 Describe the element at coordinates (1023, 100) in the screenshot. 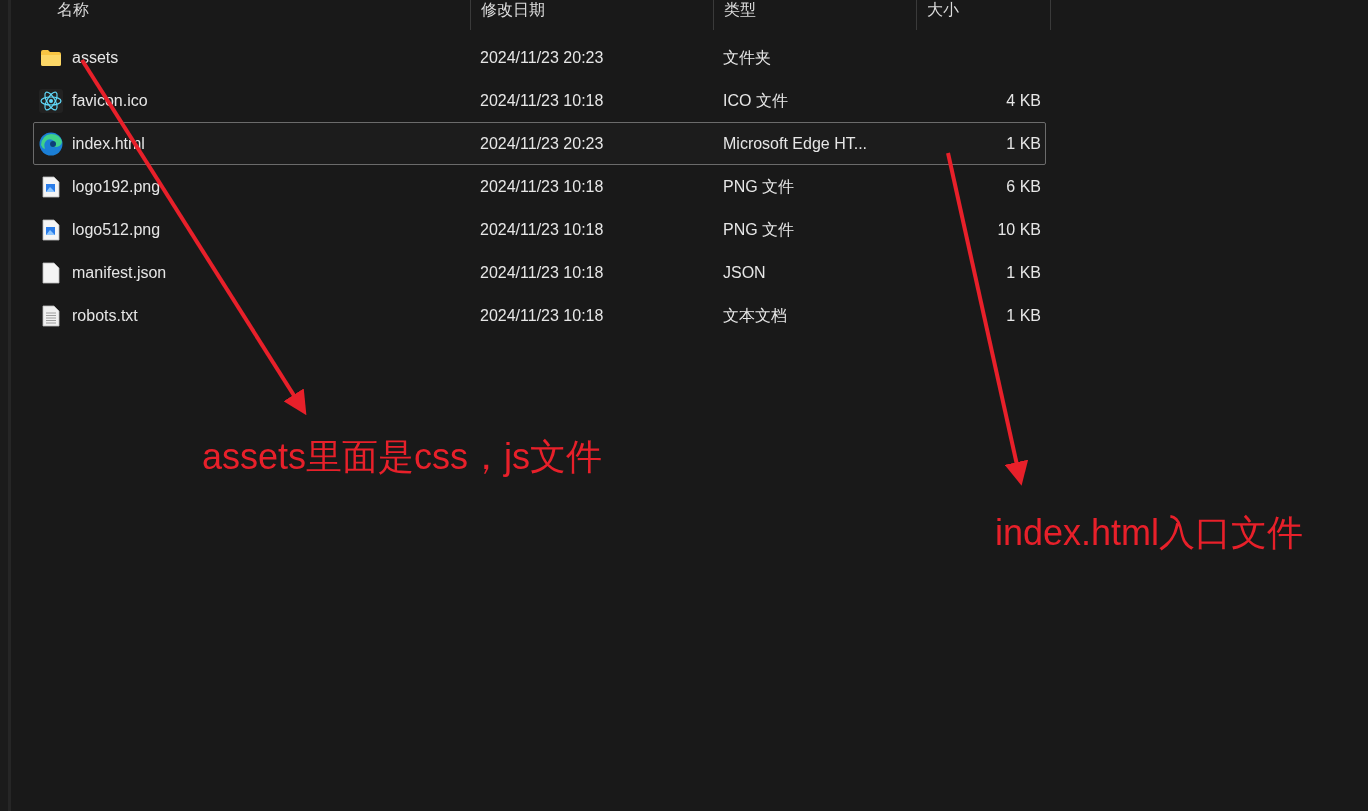

I see `file-size: 4 KB` at that location.